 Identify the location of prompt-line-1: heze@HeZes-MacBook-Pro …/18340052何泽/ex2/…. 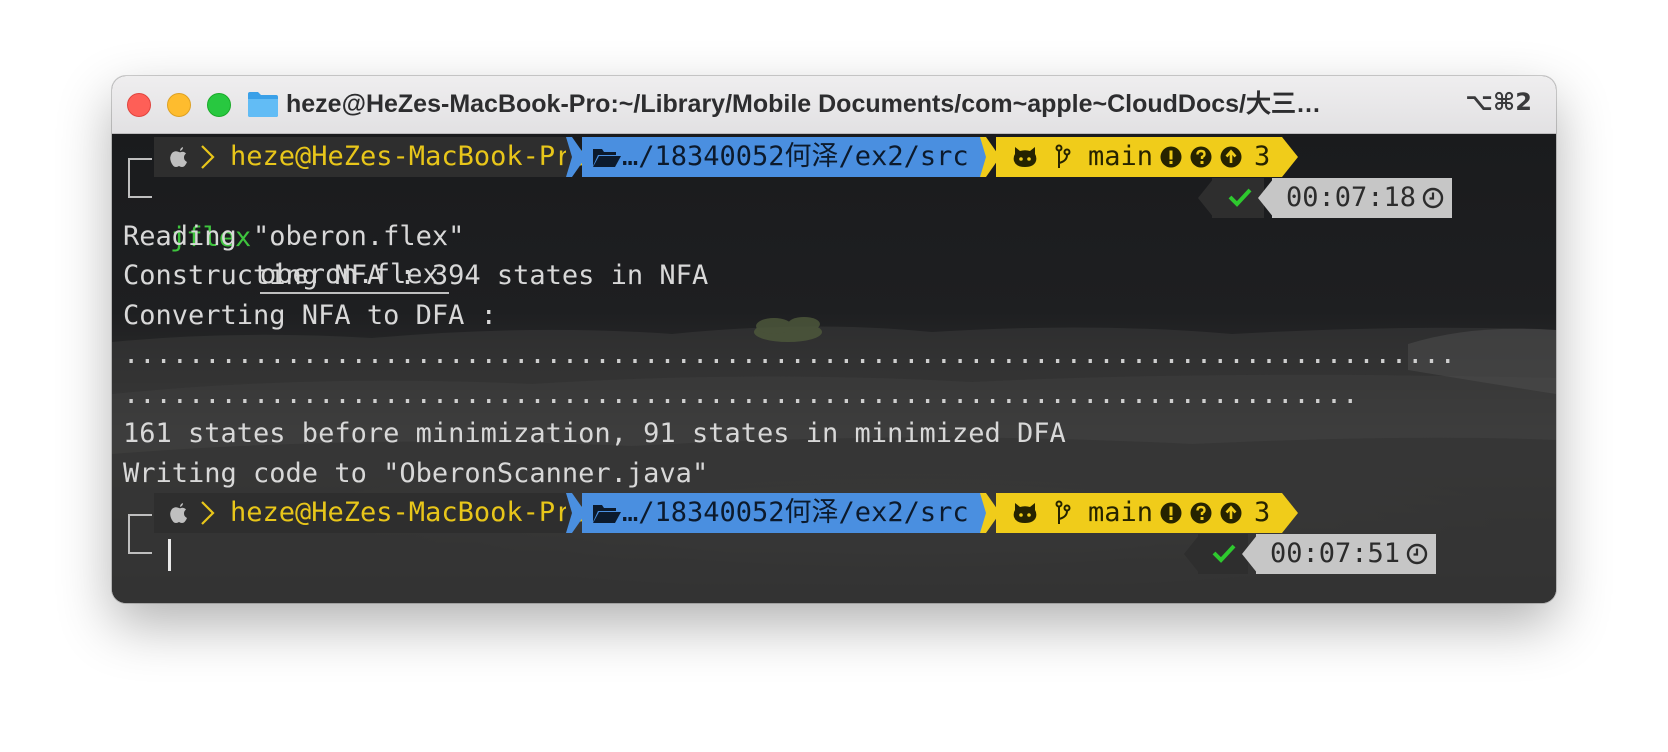
(834, 157).